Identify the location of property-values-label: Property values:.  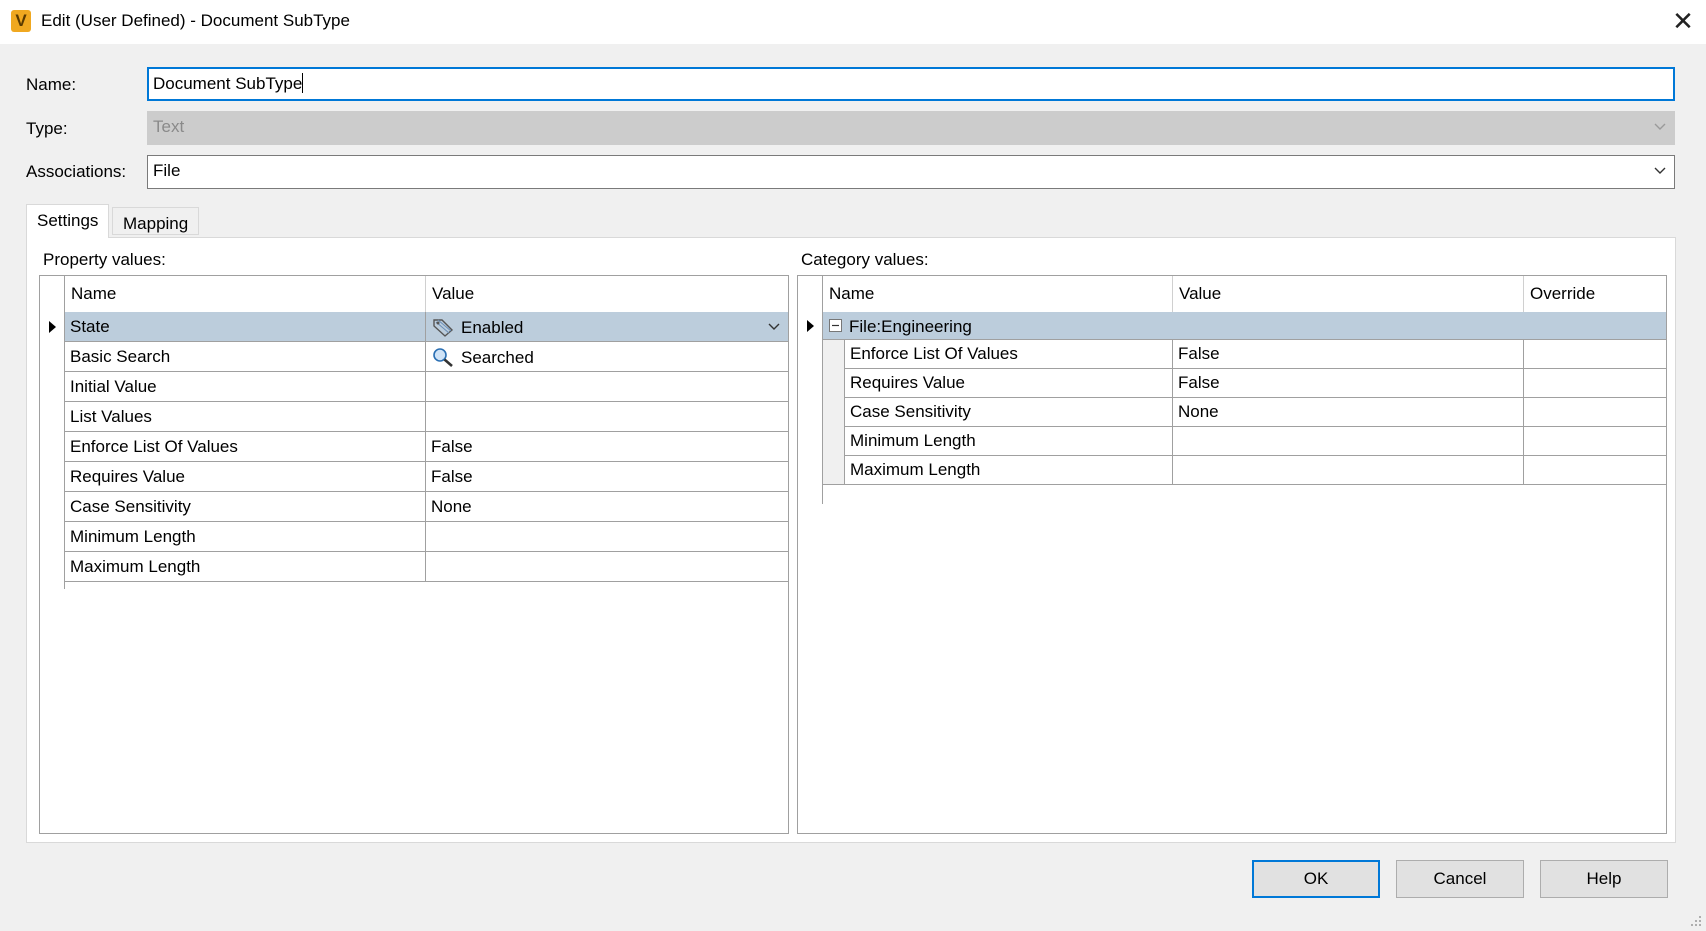
(104, 259).